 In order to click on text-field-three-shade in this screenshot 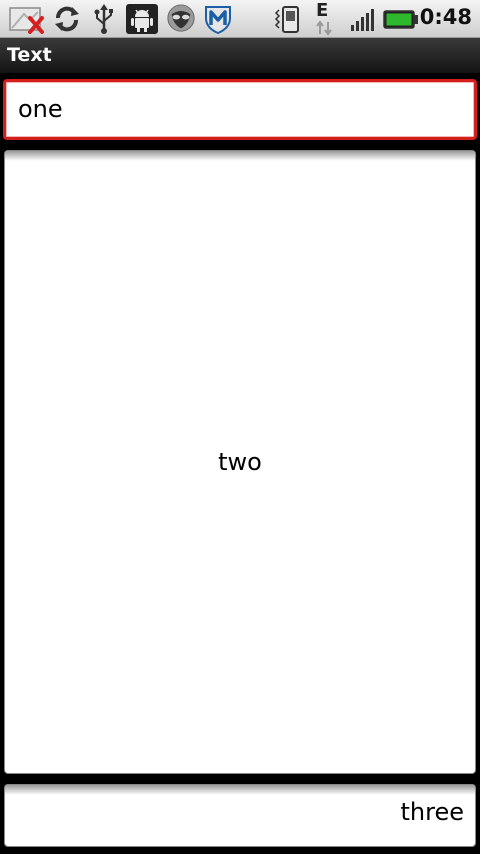, I will do `click(240, 790)`.